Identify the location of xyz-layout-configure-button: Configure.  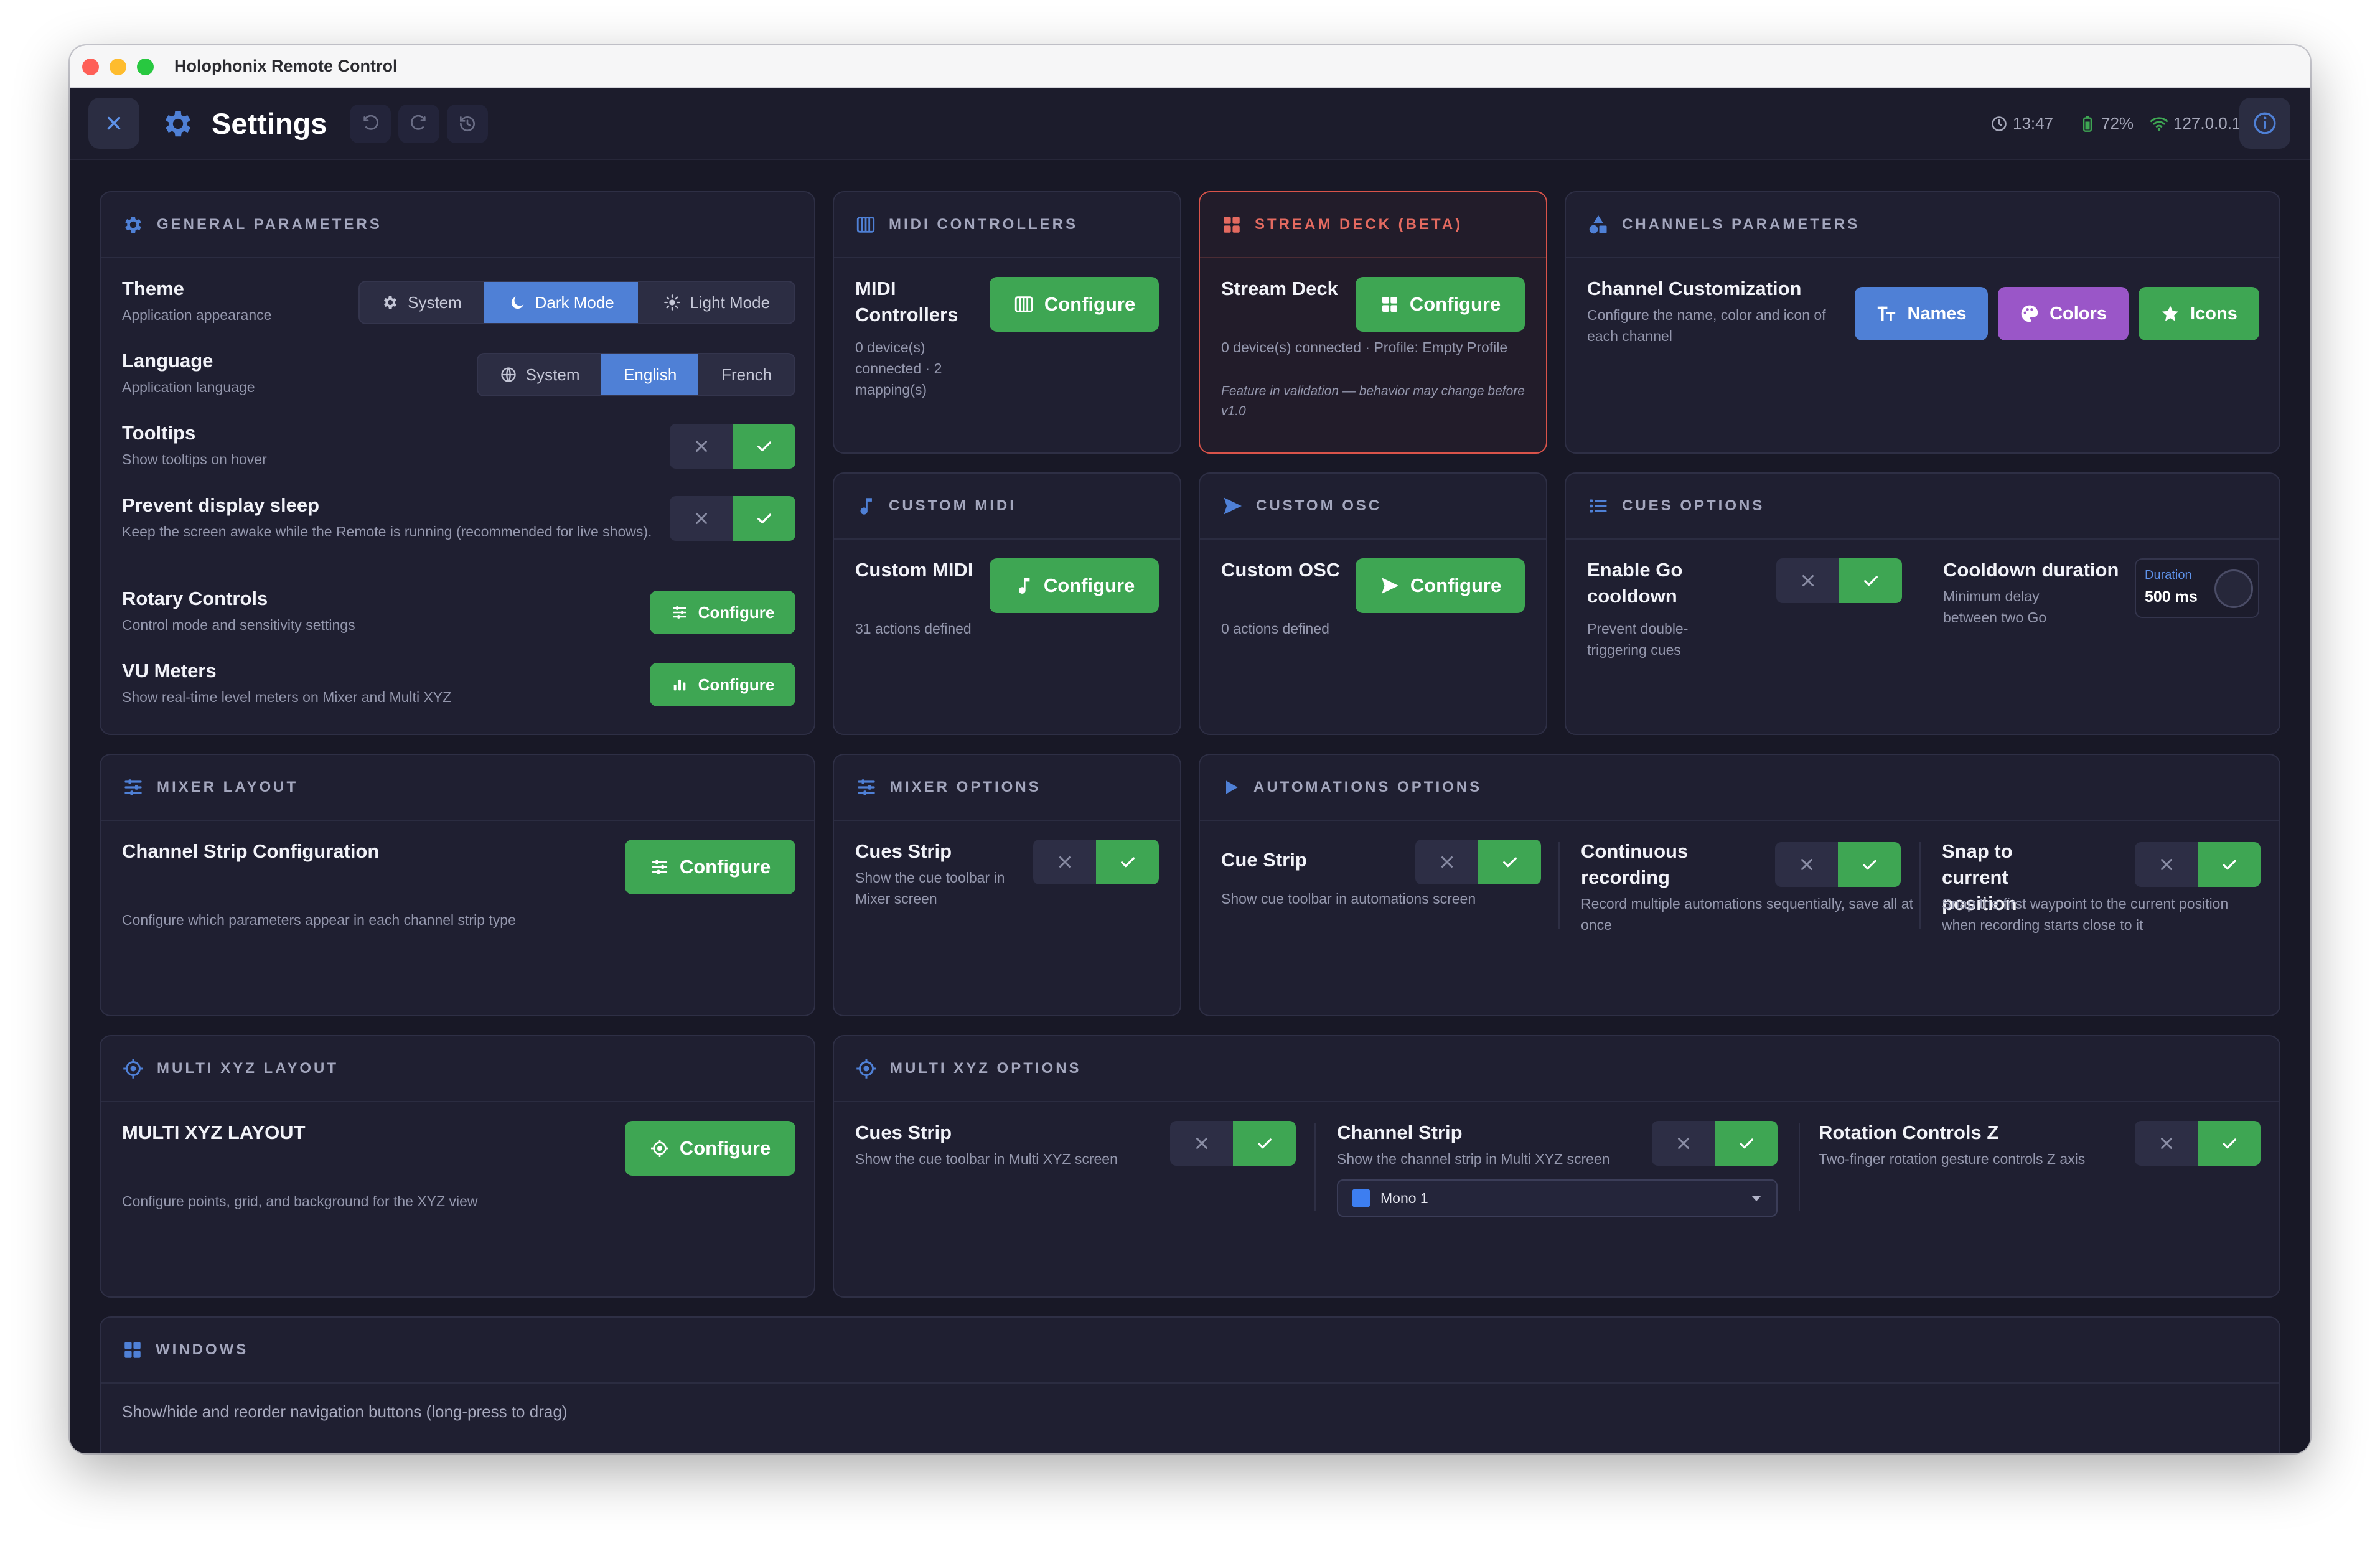
(710, 1148).